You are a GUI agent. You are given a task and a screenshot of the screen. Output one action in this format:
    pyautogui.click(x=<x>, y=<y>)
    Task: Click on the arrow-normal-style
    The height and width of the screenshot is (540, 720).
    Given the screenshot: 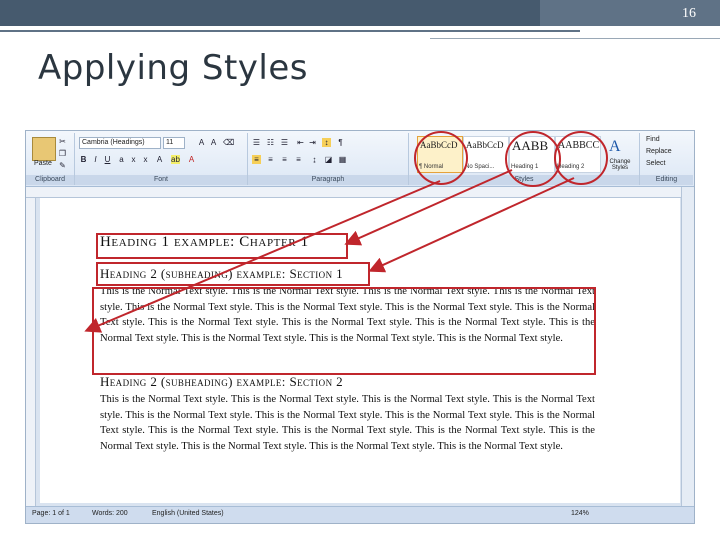 What is the action you would take?
    pyautogui.click(x=262, y=256)
    